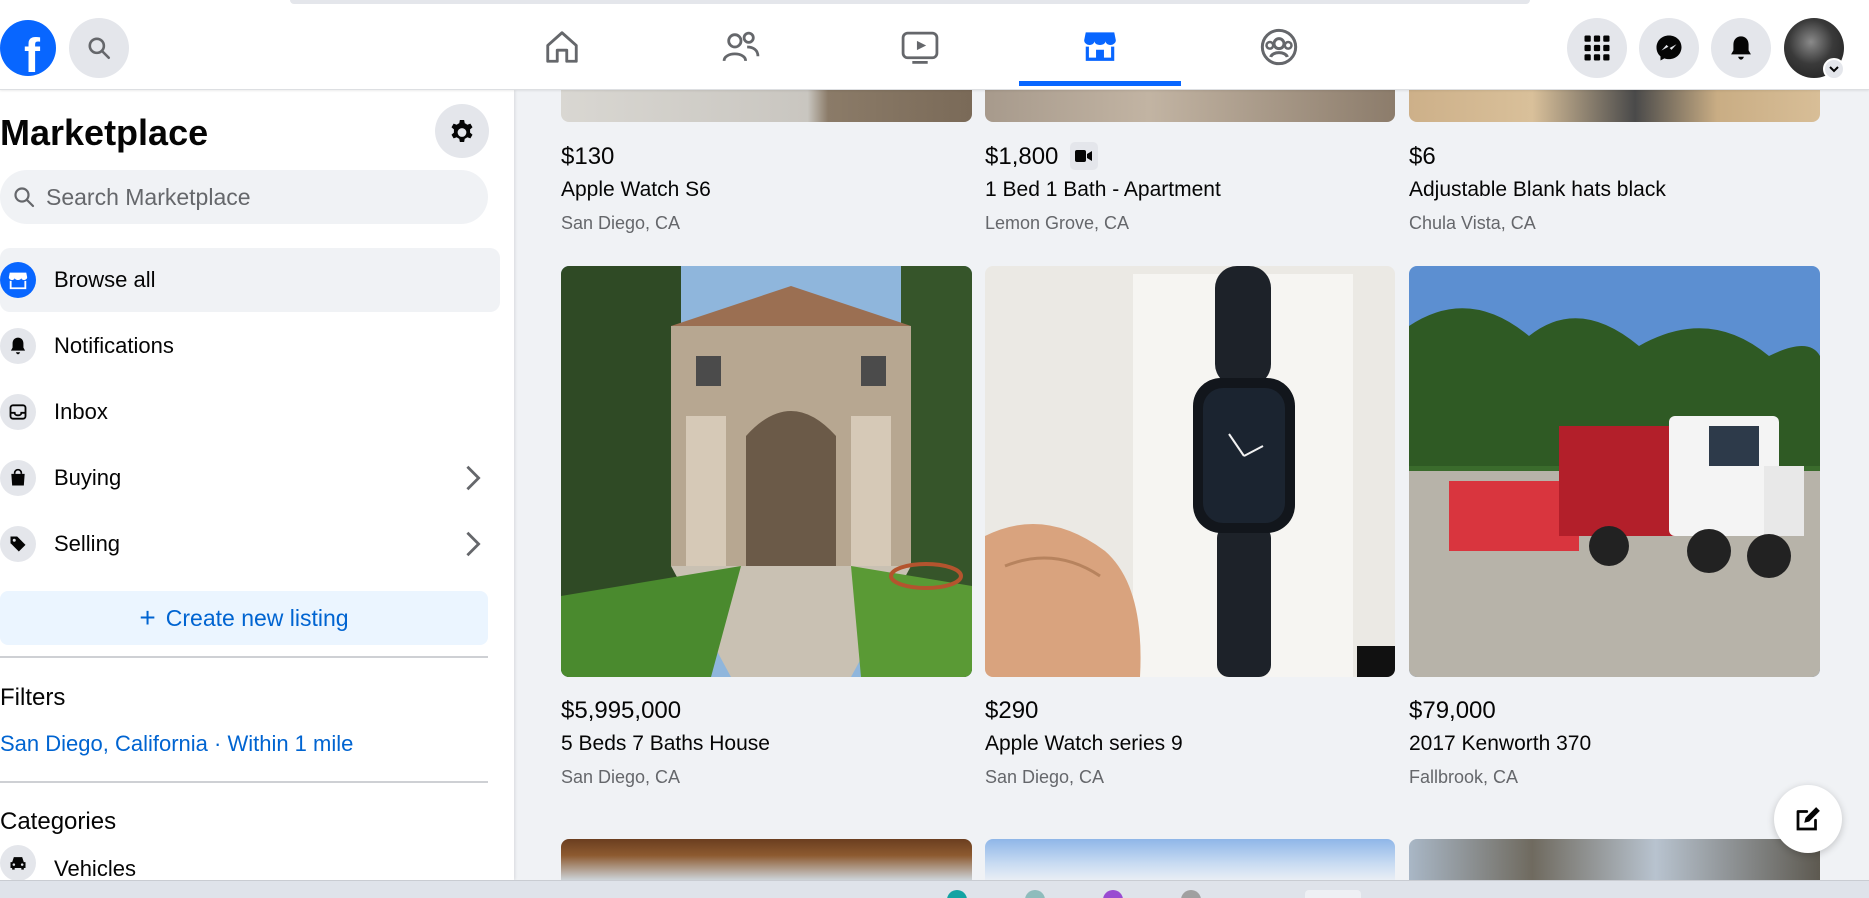 The image size is (1869, 898). I want to click on create-new-listing-button: + Create new listing, so click(244, 618).